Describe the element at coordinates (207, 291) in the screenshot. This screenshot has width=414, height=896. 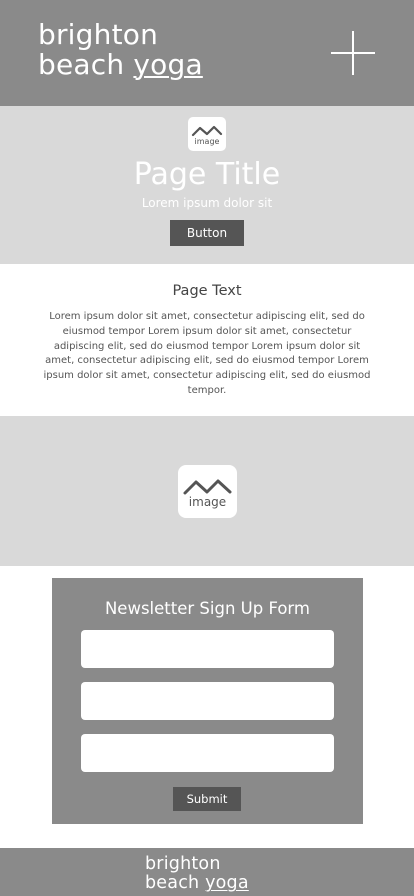
I see `page-text-heading: Page Text` at that location.